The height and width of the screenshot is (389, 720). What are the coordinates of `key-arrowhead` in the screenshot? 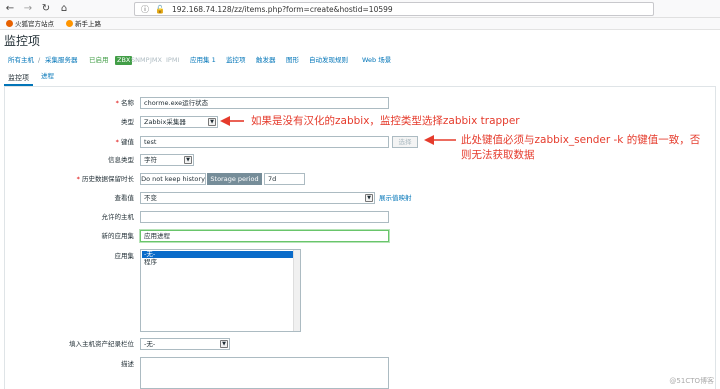 It's located at (429, 140).